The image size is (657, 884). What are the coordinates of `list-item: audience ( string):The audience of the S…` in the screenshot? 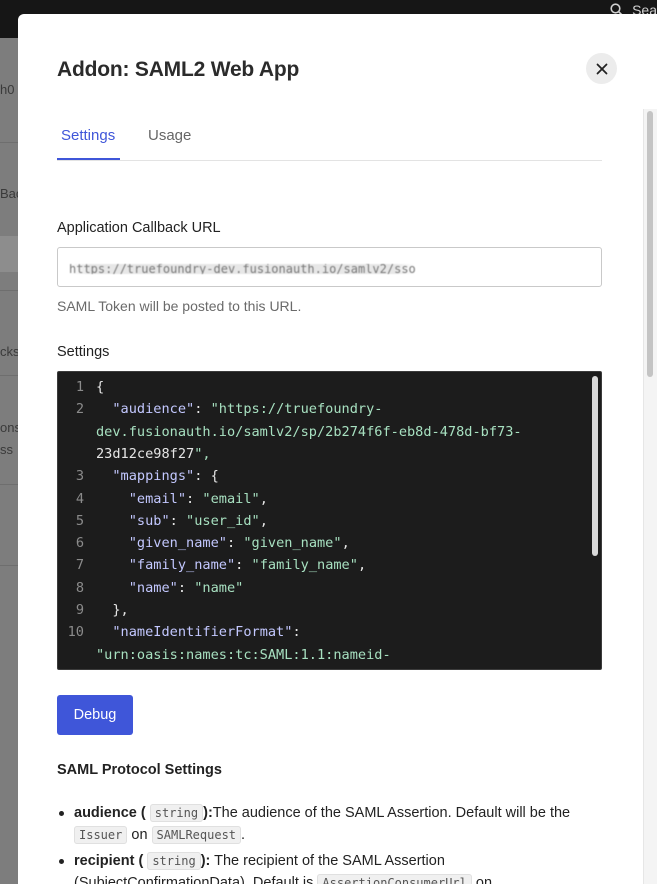 It's located at (329, 824).